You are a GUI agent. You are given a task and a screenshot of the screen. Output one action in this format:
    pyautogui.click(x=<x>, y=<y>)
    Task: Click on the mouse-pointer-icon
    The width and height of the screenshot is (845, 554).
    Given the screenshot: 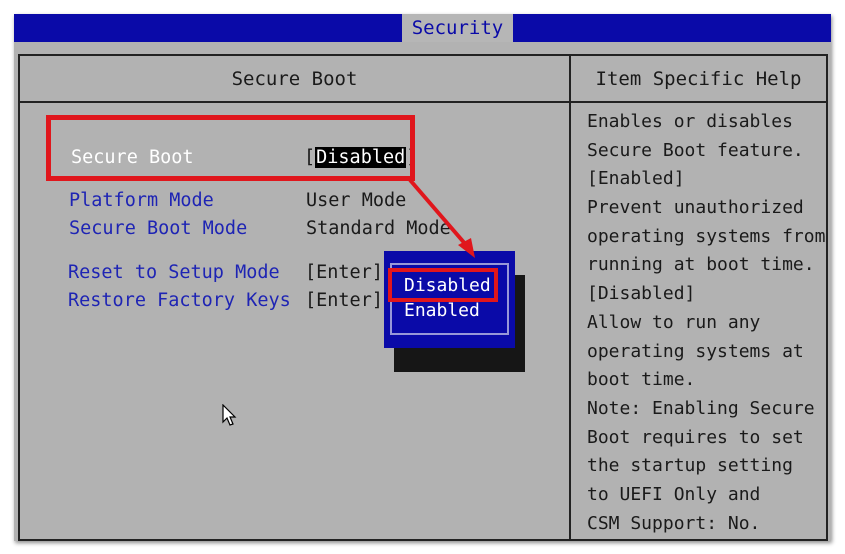 What is the action you would take?
    pyautogui.click(x=229, y=415)
    